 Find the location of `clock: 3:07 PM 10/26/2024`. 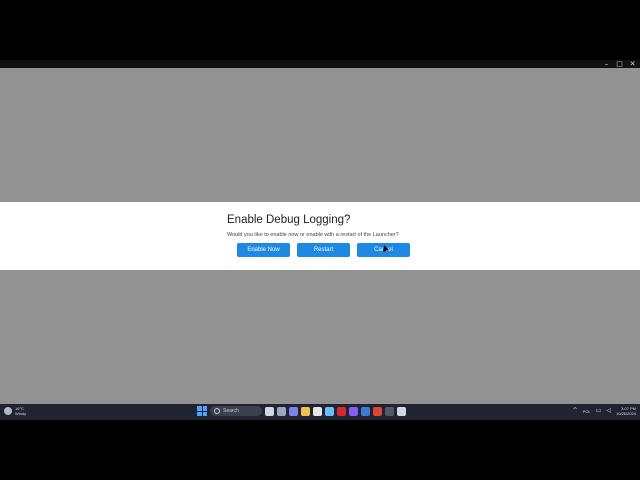

clock: 3:07 PM 10/26/2024 is located at coordinates (626, 411).